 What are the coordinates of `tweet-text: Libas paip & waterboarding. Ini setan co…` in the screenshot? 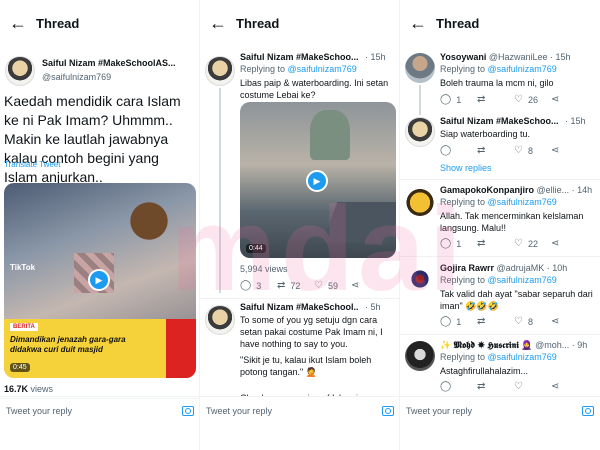 It's located at (314, 89).